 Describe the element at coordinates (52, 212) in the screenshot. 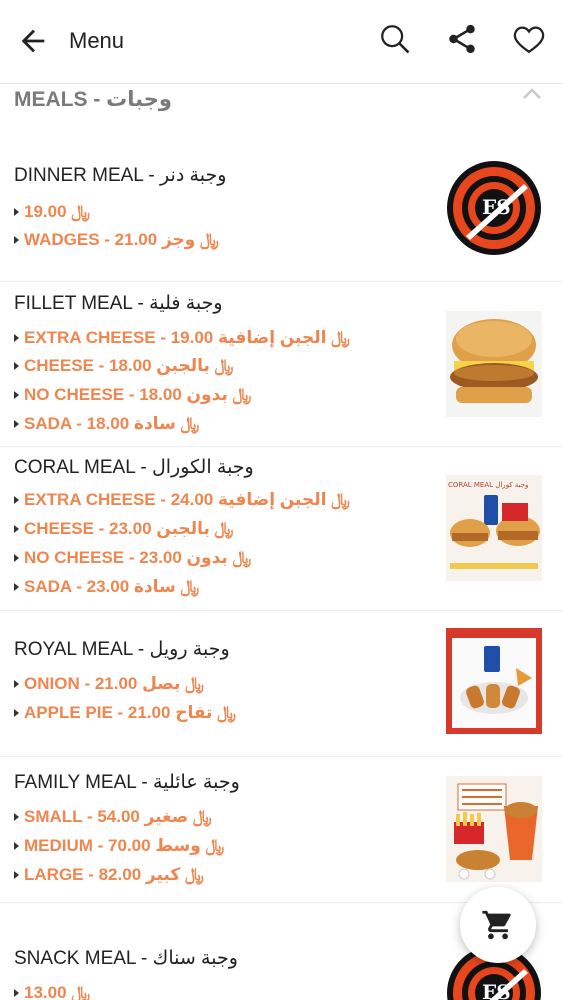

I see `item-option: 19.00 ﷼` at that location.